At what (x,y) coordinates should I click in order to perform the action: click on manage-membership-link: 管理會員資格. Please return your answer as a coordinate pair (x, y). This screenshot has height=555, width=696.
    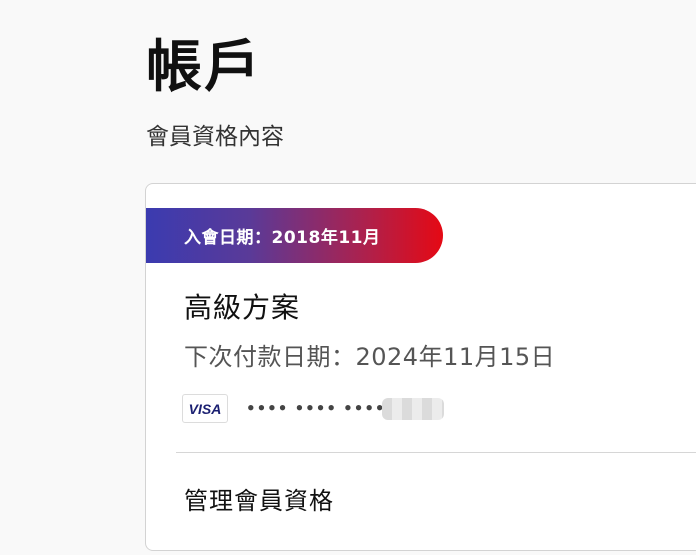
    Looking at the image, I should click on (259, 501).